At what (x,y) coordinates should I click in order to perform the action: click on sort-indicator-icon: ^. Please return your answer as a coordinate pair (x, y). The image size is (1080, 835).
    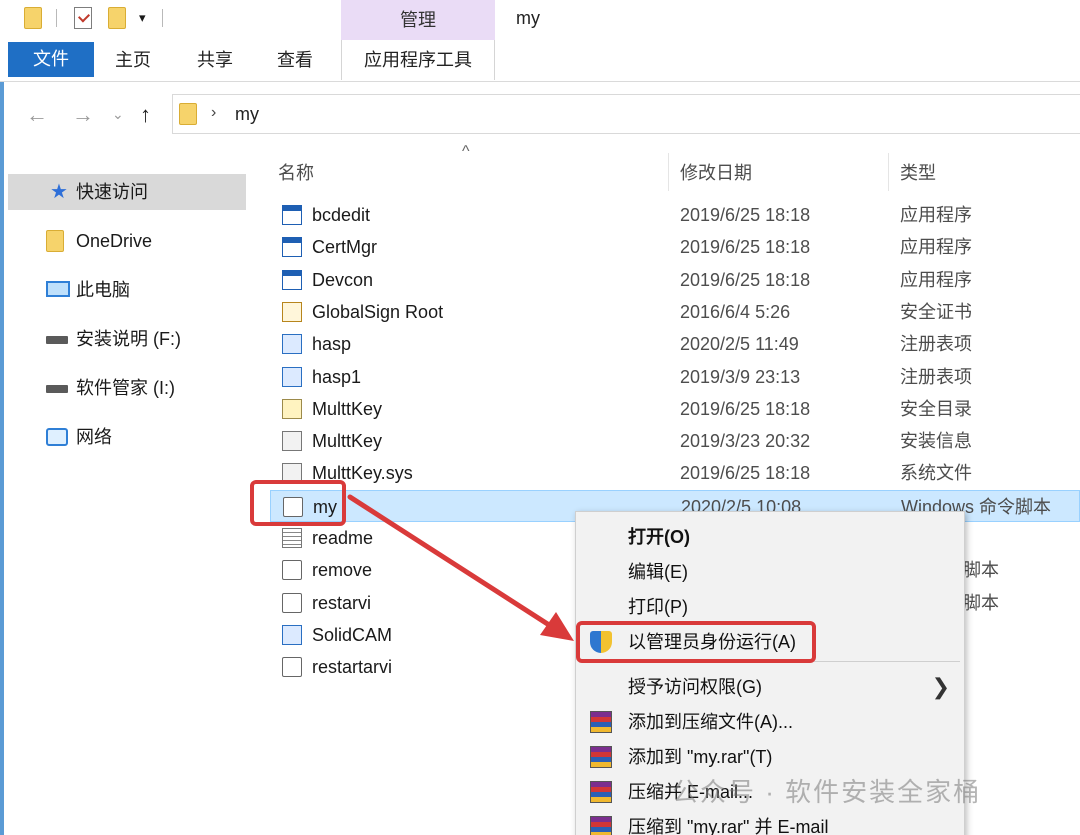
    Looking at the image, I should click on (466, 151).